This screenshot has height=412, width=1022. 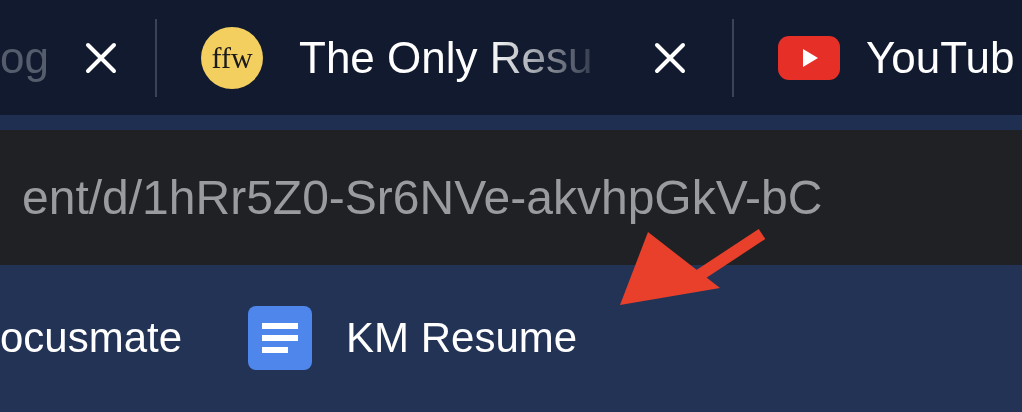 What do you see at coordinates (280, 337) in the screenshot?
I see `document-icon` at bounding box center [280, 337].